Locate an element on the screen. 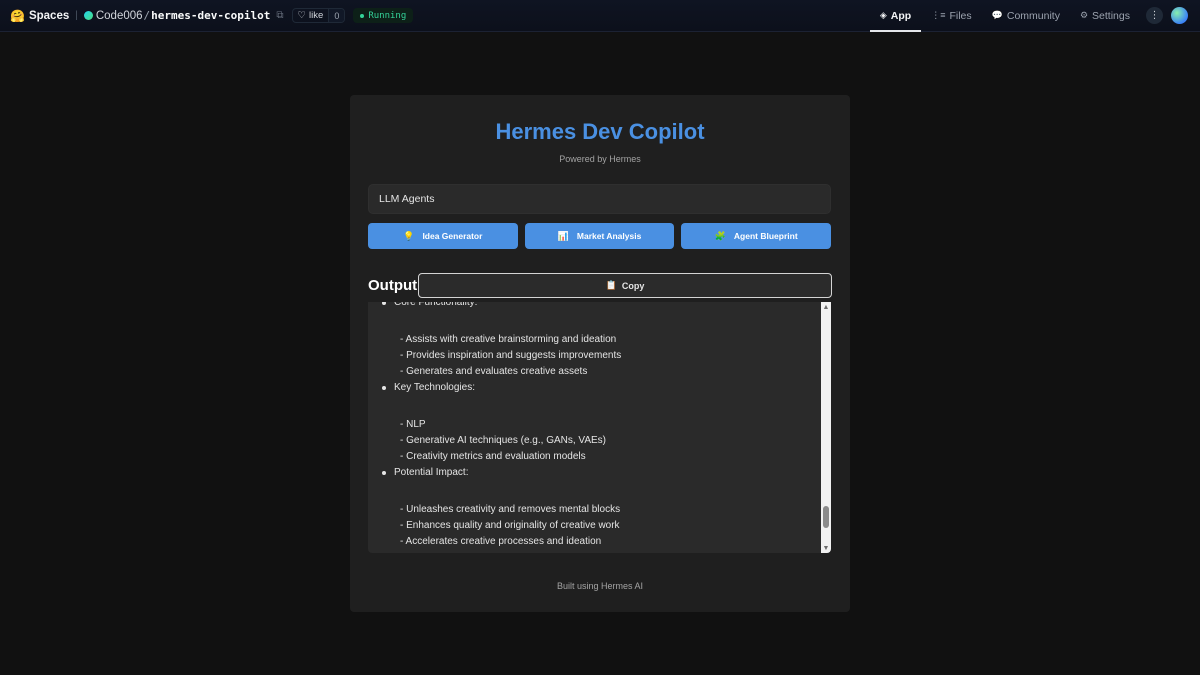 The image size is (1200, 675). status-dot-icon is located at coordinates (362, 15).